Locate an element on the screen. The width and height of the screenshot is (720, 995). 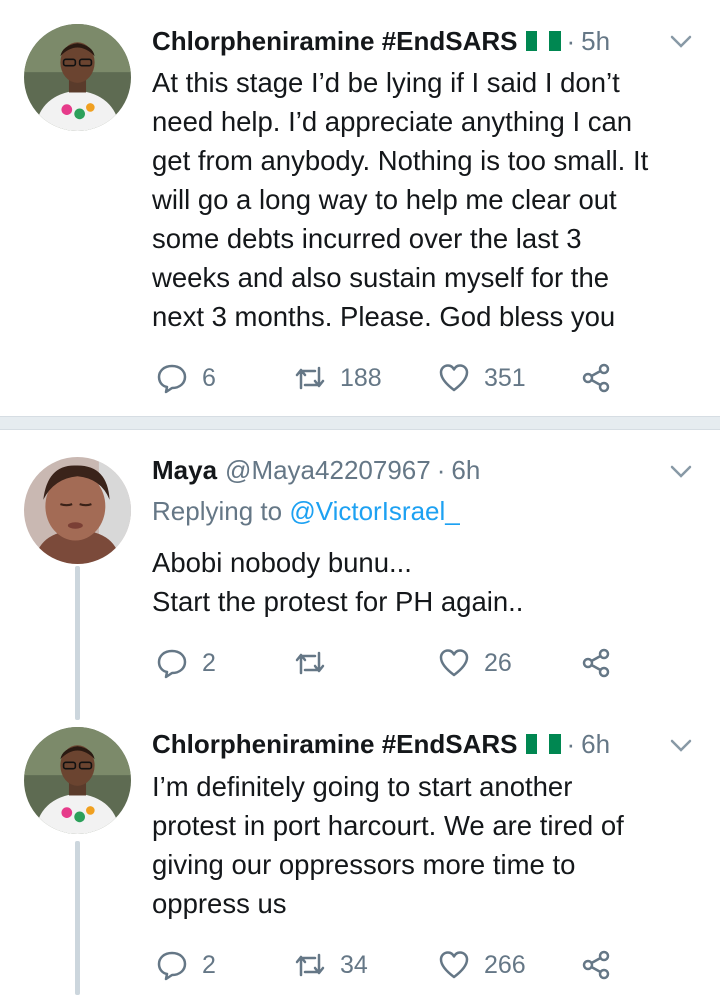
tweet-header: Maya @Maya42207967 · 6h is located at coordinates (316, 470).